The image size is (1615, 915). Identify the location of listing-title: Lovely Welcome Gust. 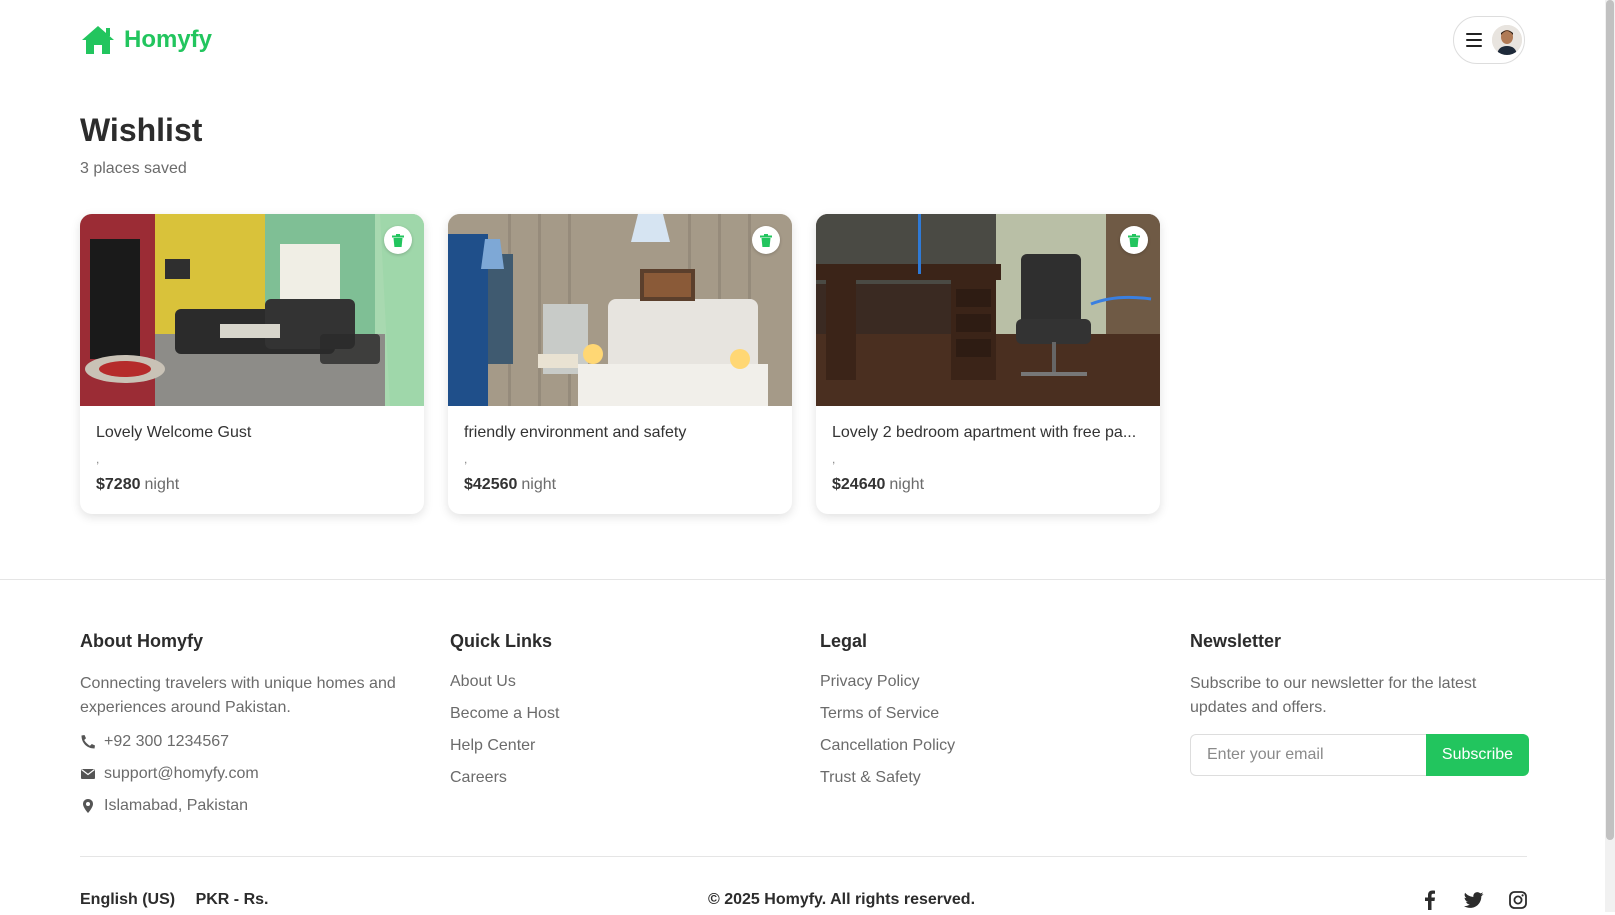
(174, 432).